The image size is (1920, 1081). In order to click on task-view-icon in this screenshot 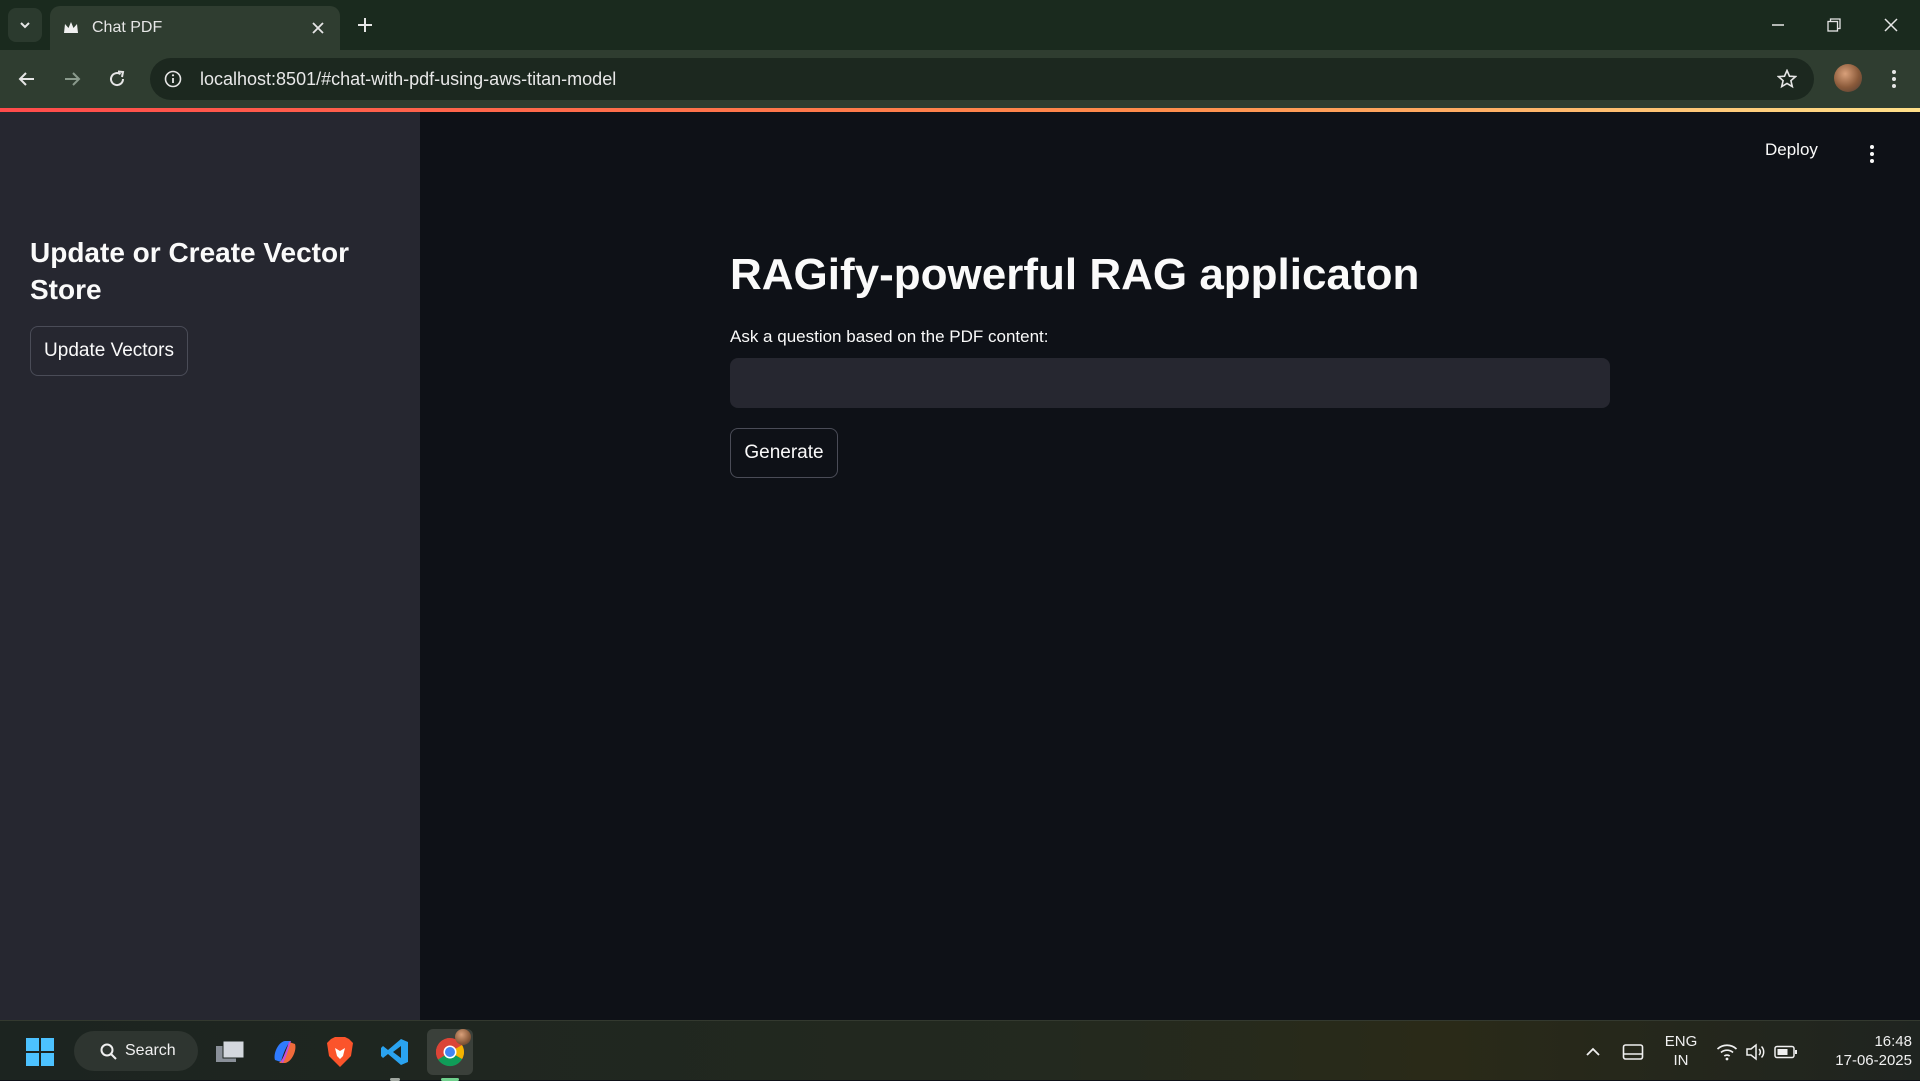, I will do `click(230, 1051)`.